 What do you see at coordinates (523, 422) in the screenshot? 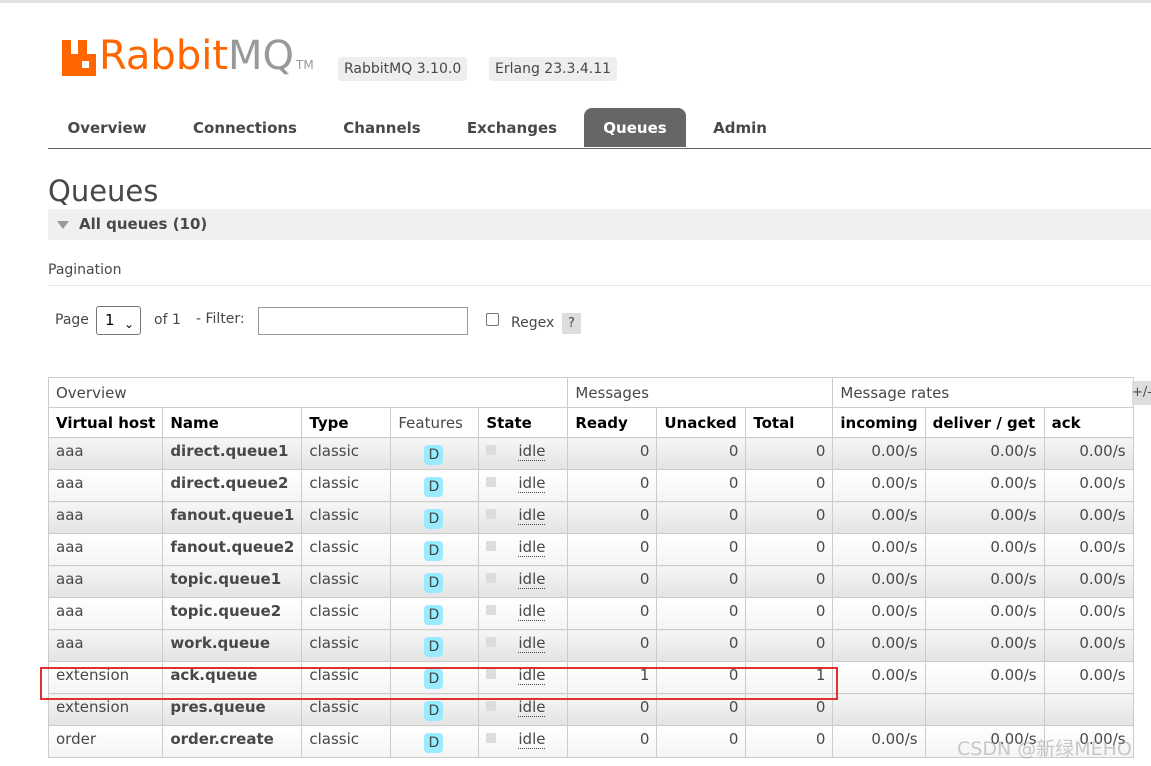
I see `col-state: State` at bounding box center [523, 422].